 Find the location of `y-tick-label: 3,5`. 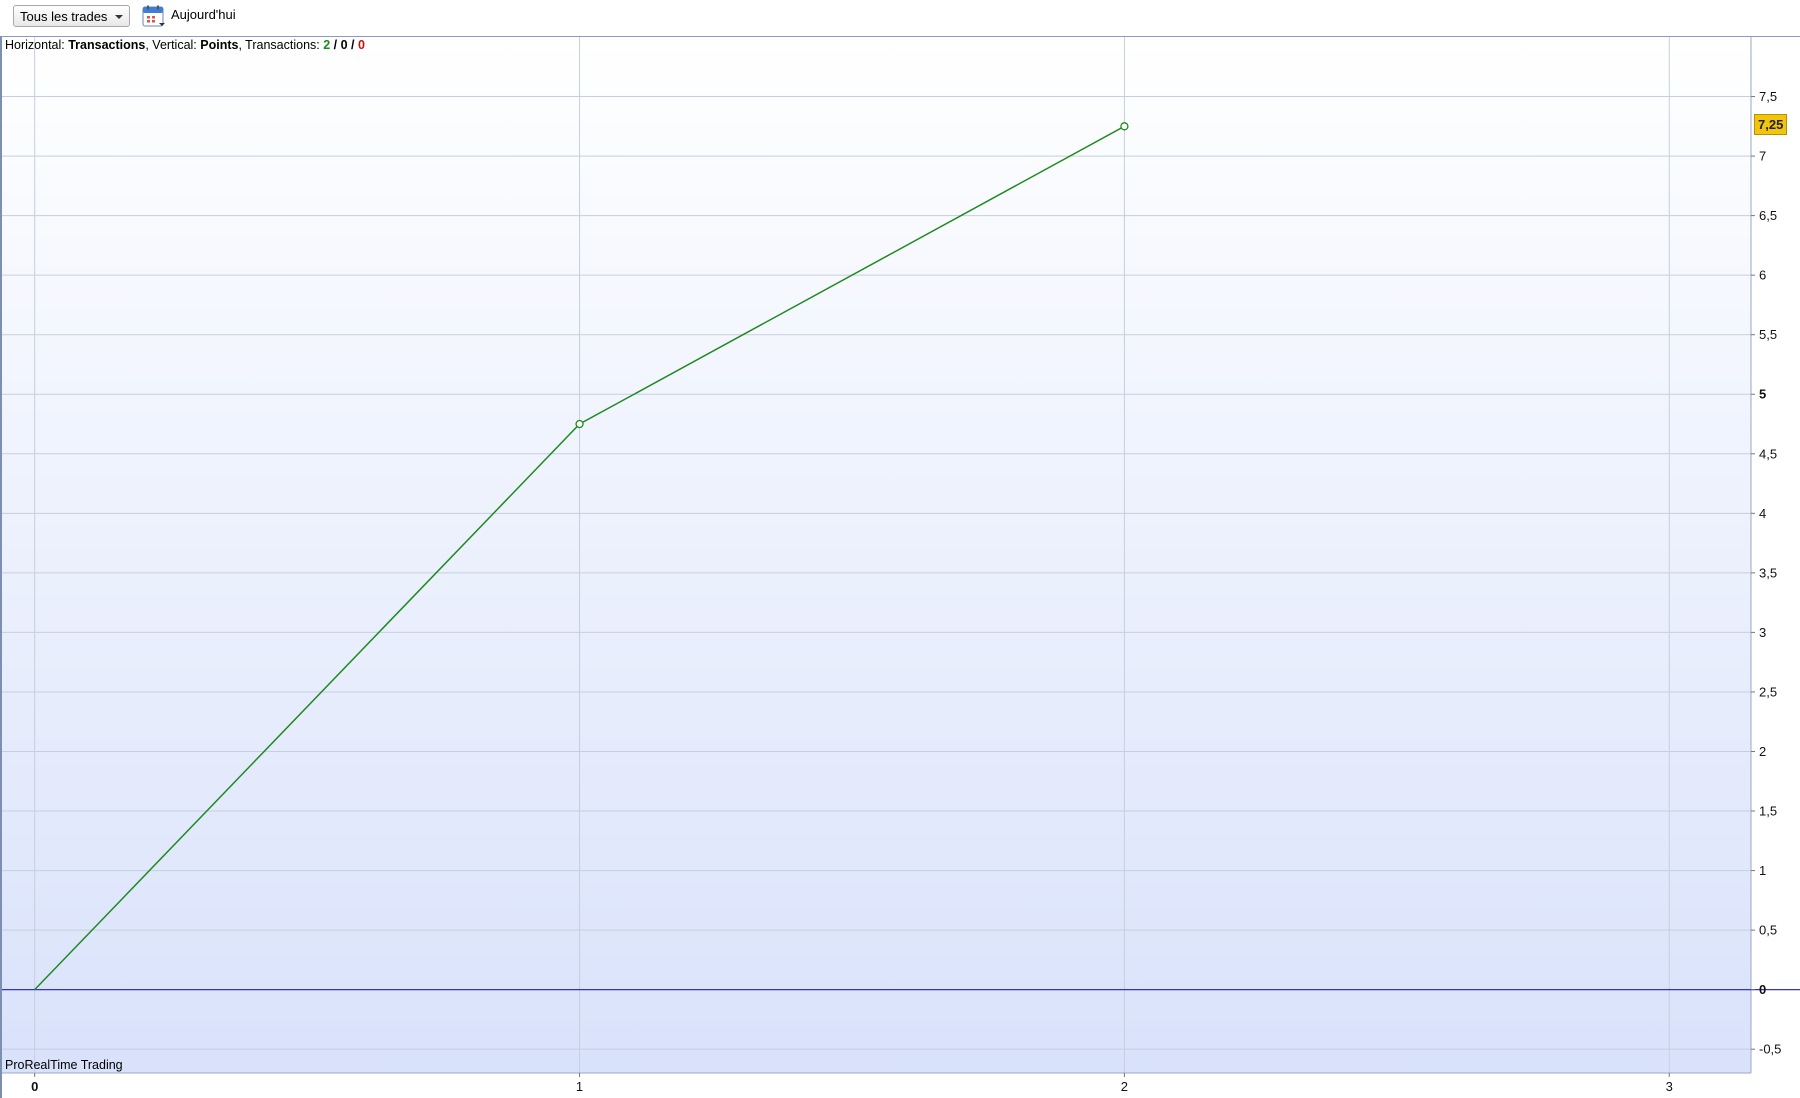

y-tick-label: 3,5 is located at coordinates (1768, 572).